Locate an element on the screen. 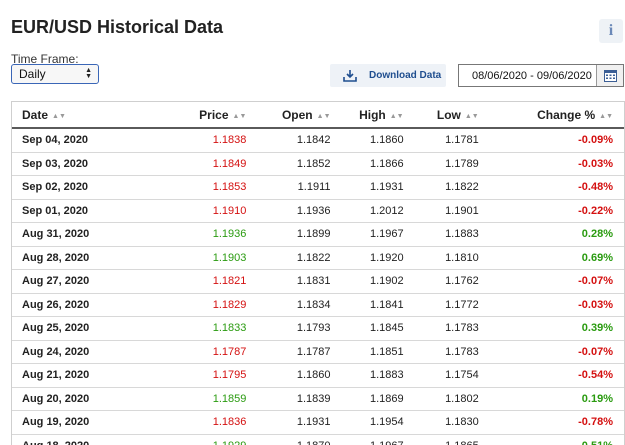  change-cell: 0.28% is located at coordinates (551, 234).